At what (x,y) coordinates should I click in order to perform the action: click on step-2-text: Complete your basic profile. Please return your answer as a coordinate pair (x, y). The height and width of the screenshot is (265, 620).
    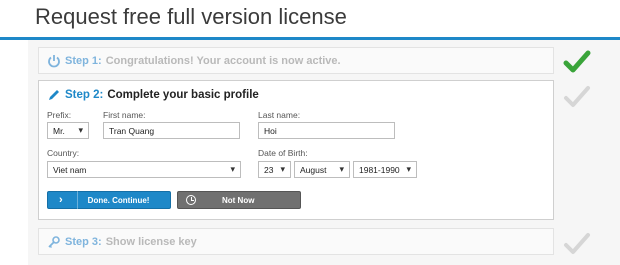
    Looking at the image, I should click on (183, 95).